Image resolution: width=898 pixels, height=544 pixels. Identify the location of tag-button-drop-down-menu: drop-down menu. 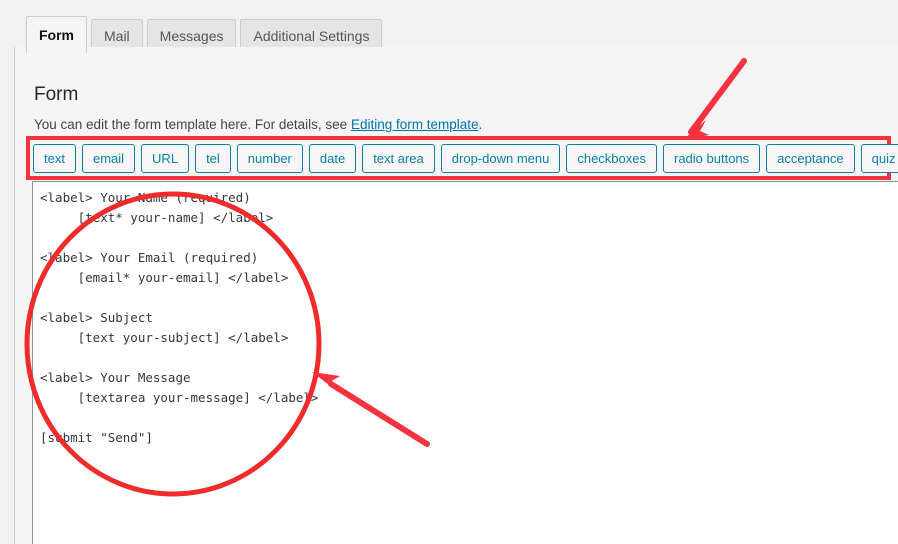
(500, 158).